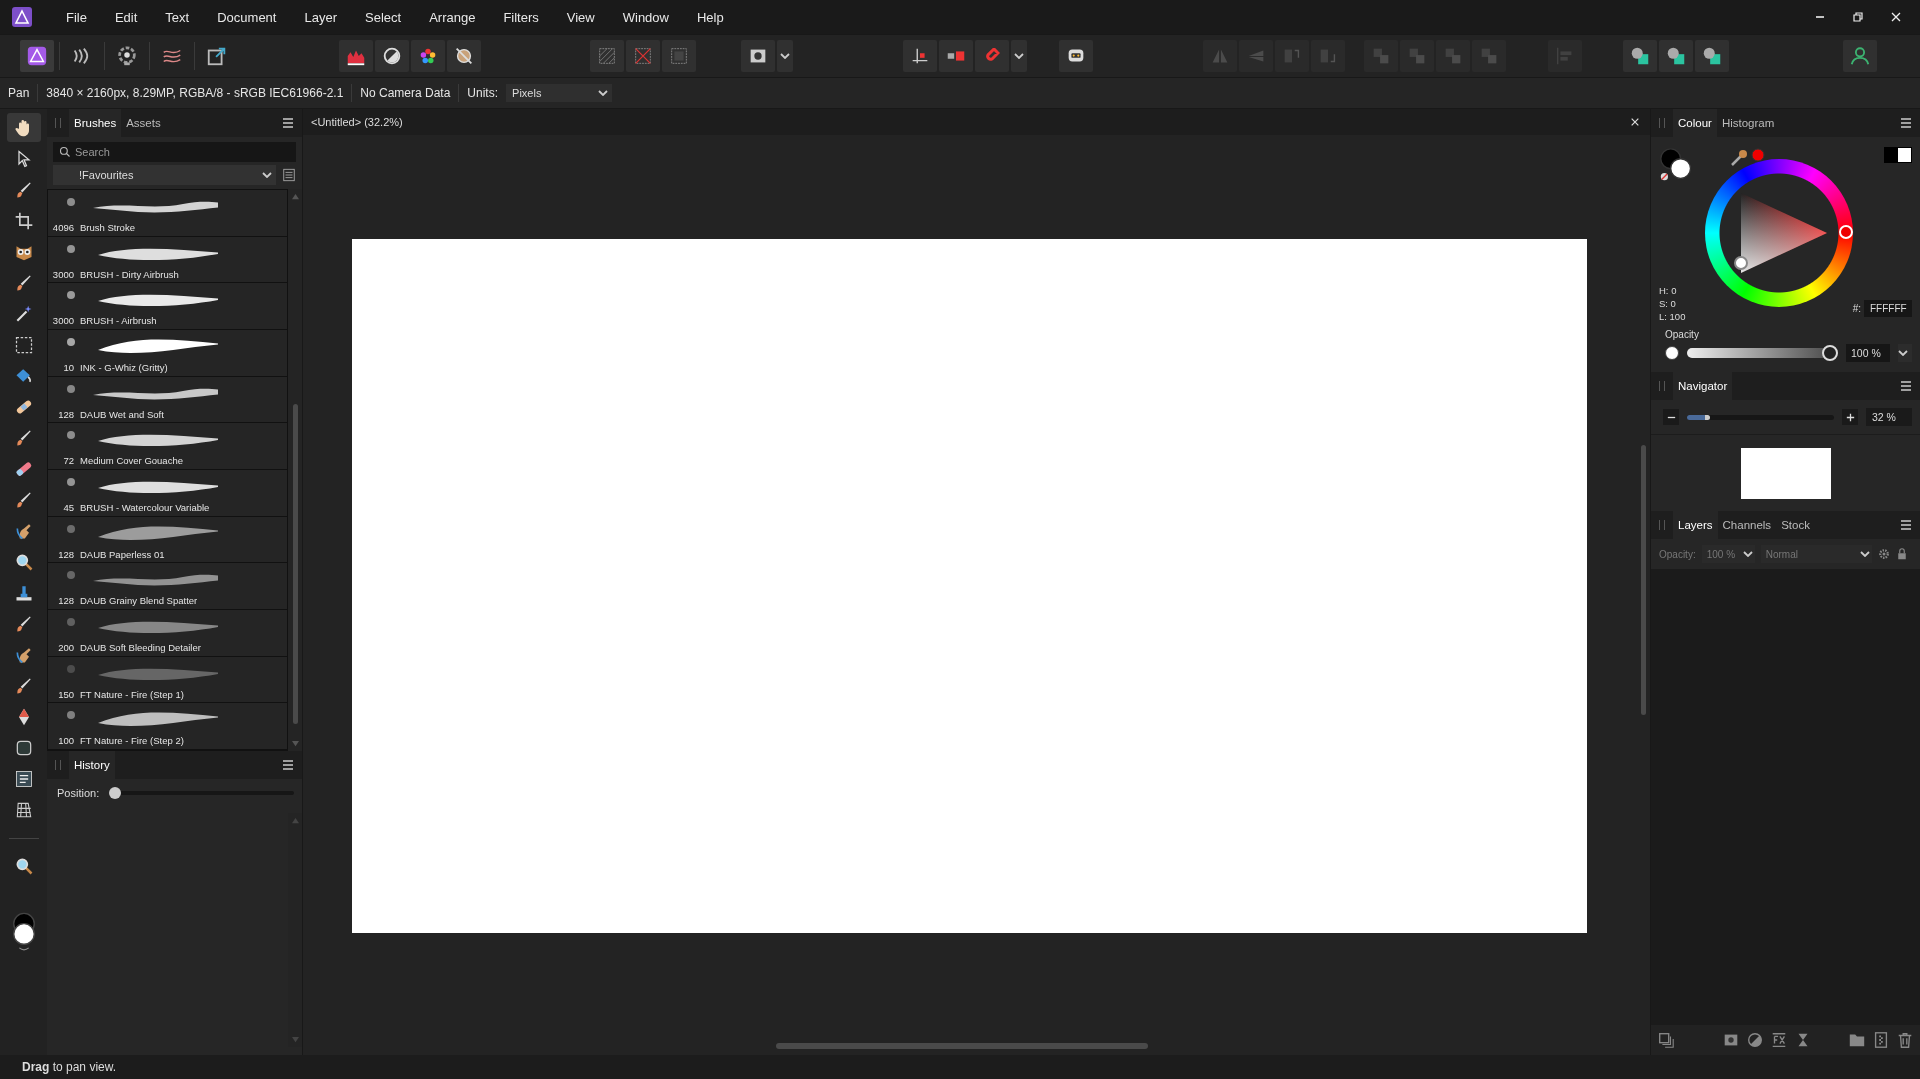  I want to click on brush-size: 3000, so click(62, 274).